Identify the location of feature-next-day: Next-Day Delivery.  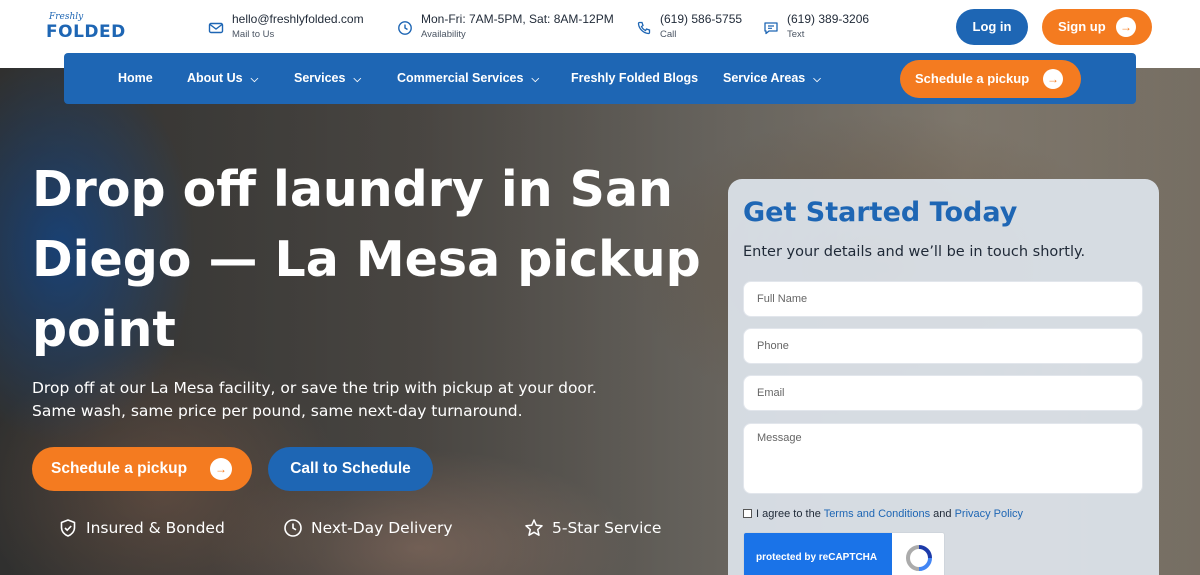
(378, 529).